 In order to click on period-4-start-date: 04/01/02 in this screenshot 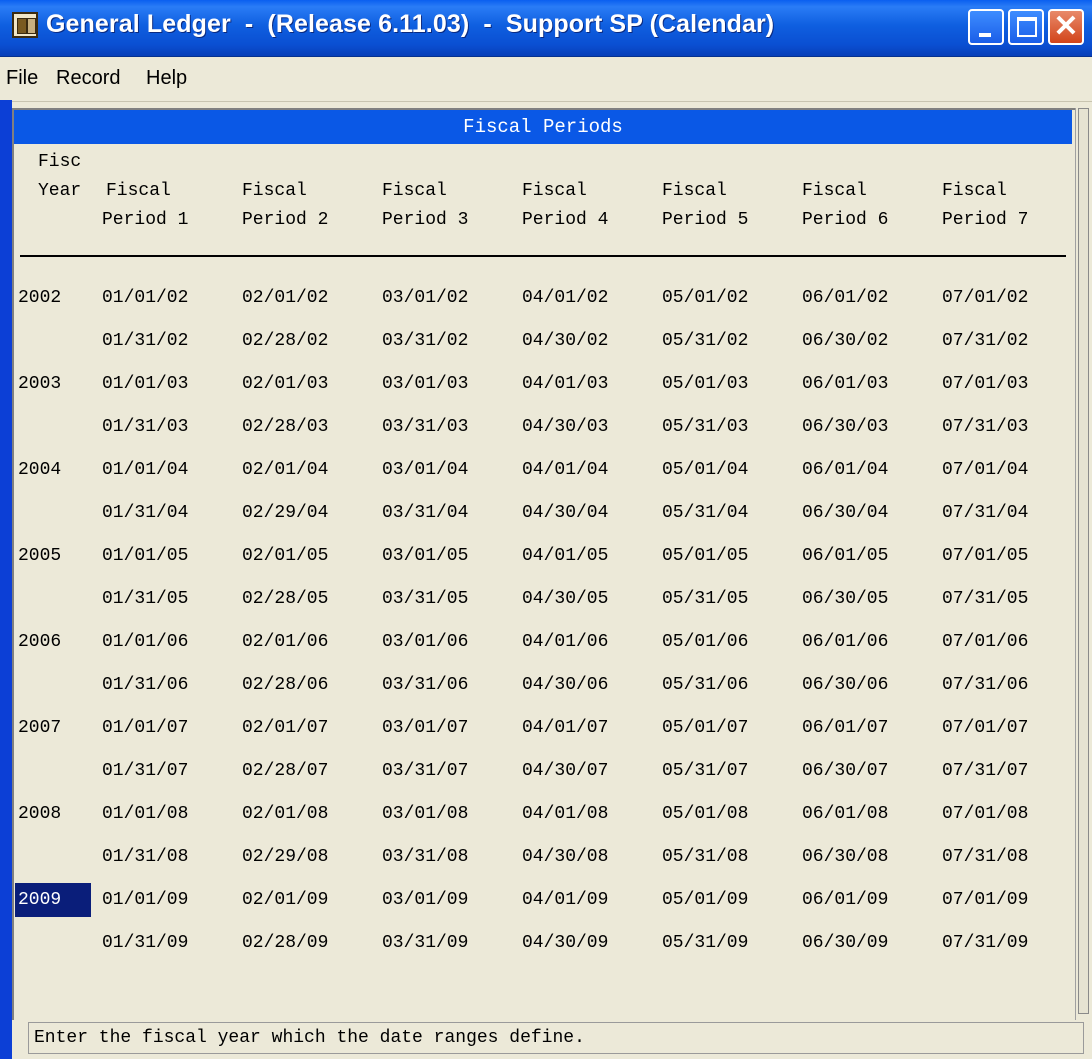, I will do `click(565, 298)`.